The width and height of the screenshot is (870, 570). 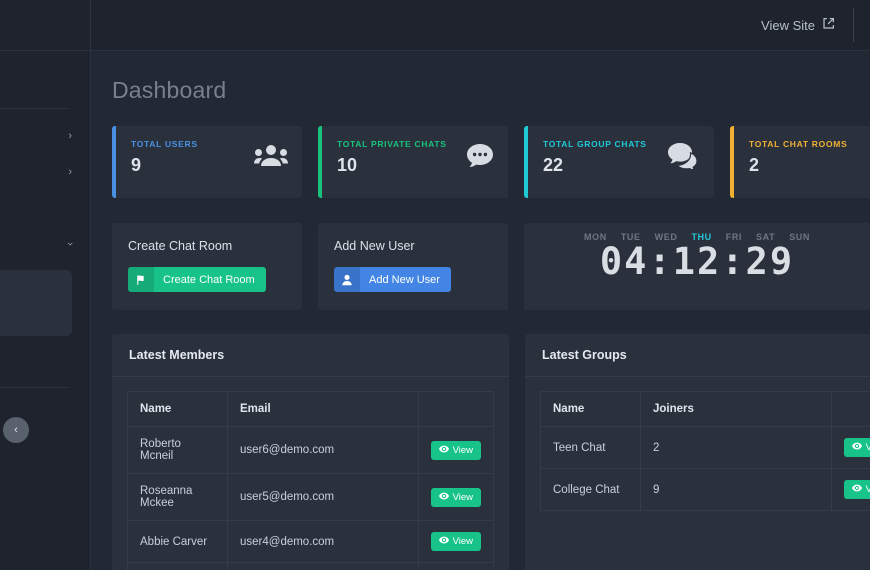 I want to click on sidebar-item-label: Chat Rooms, so click(x=36, y=208).